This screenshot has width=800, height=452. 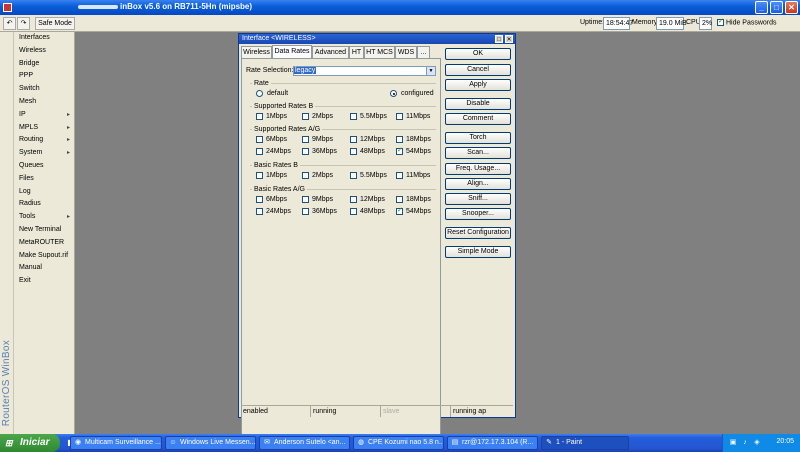 I want to click on sidebar-item-metarouter: MetaROUTER, so click(x=44, y=243).